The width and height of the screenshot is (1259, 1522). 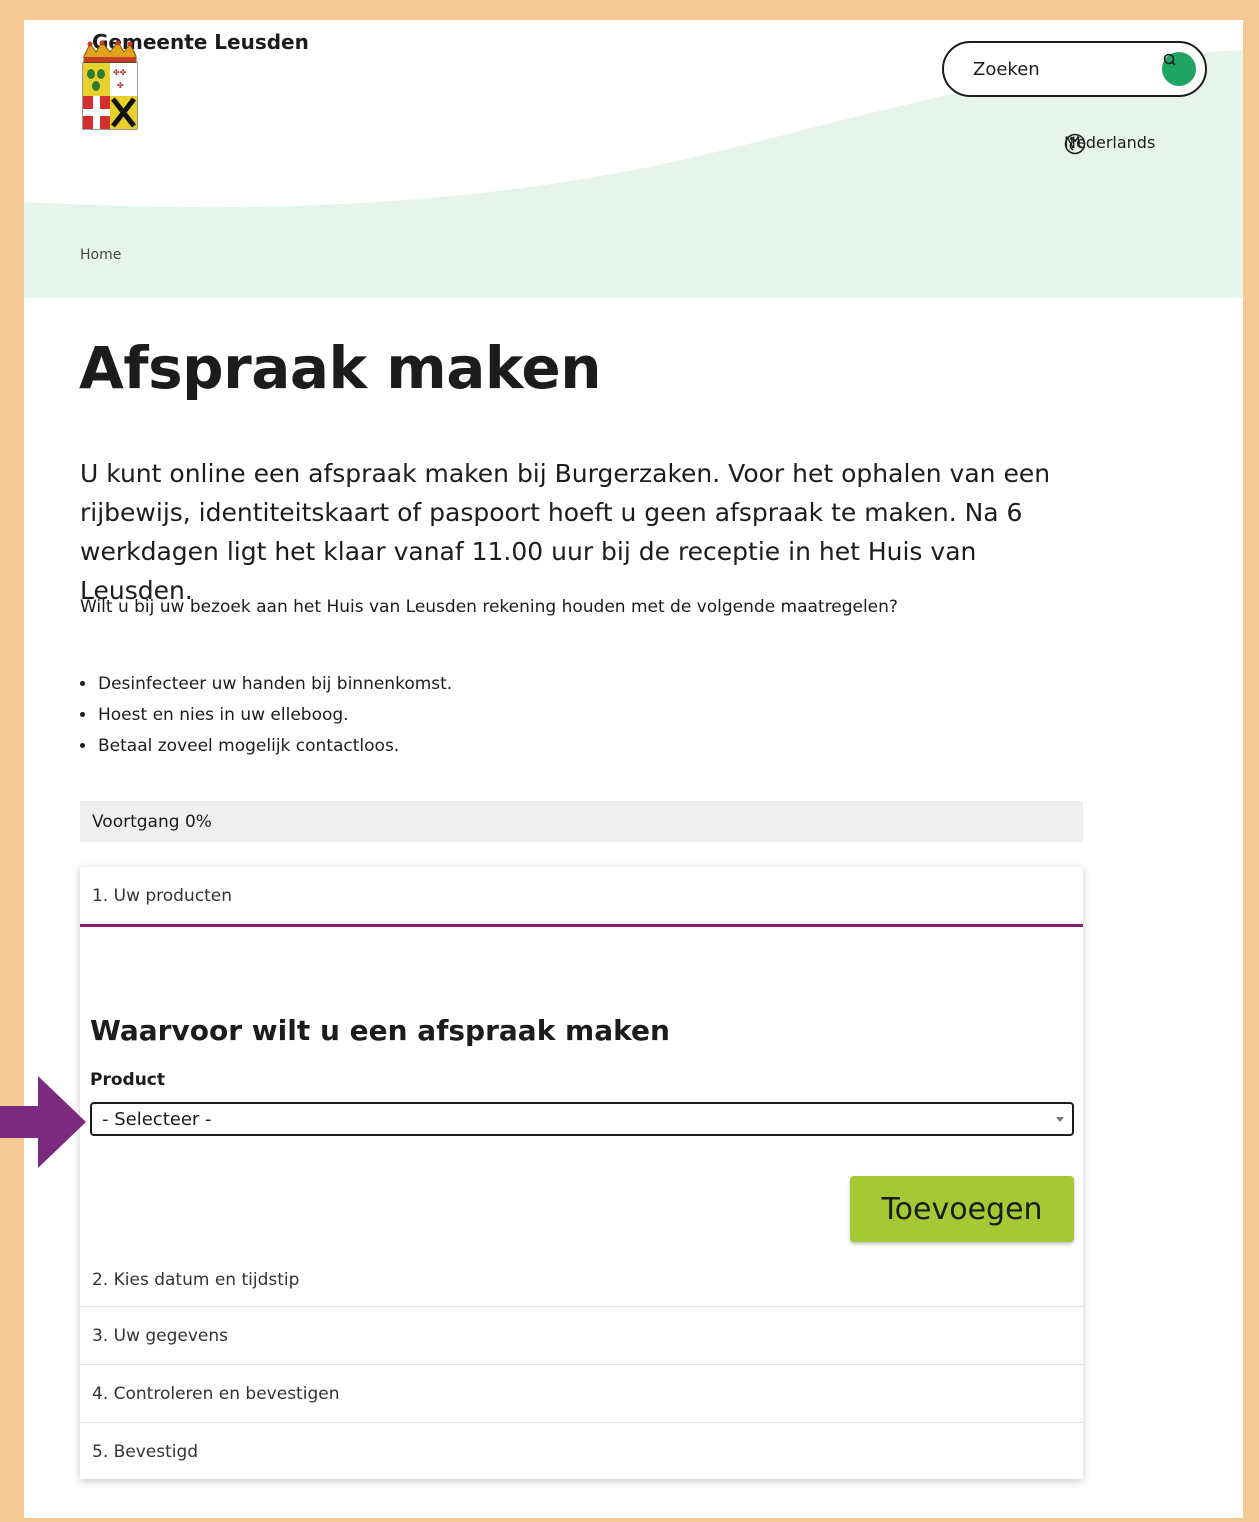 What do you see at coordinates (1075, 139) in the screenshot?
I see `chevron-down-icon` at bounding box center [1075, 139].